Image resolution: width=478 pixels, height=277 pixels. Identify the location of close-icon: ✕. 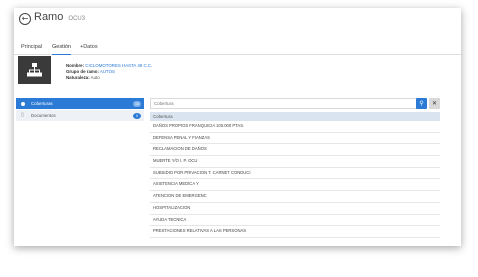
(434, 103).